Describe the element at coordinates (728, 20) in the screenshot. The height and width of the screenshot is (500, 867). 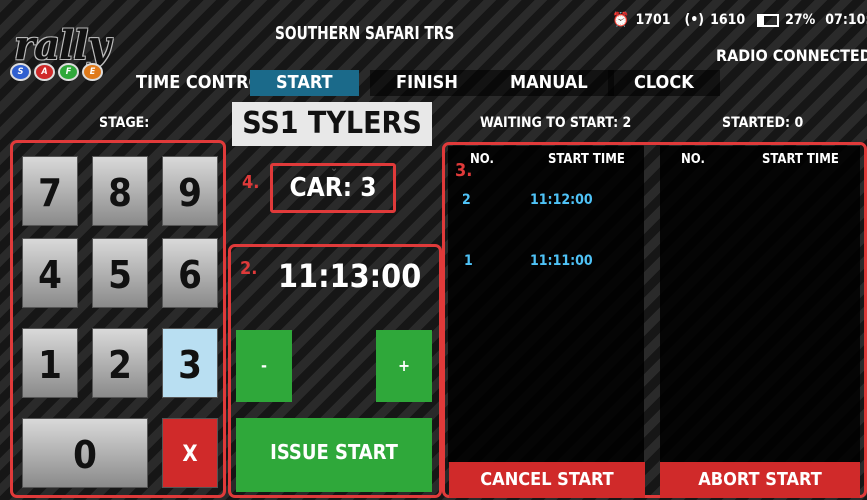
I see `radio-count: 1610` at that location.